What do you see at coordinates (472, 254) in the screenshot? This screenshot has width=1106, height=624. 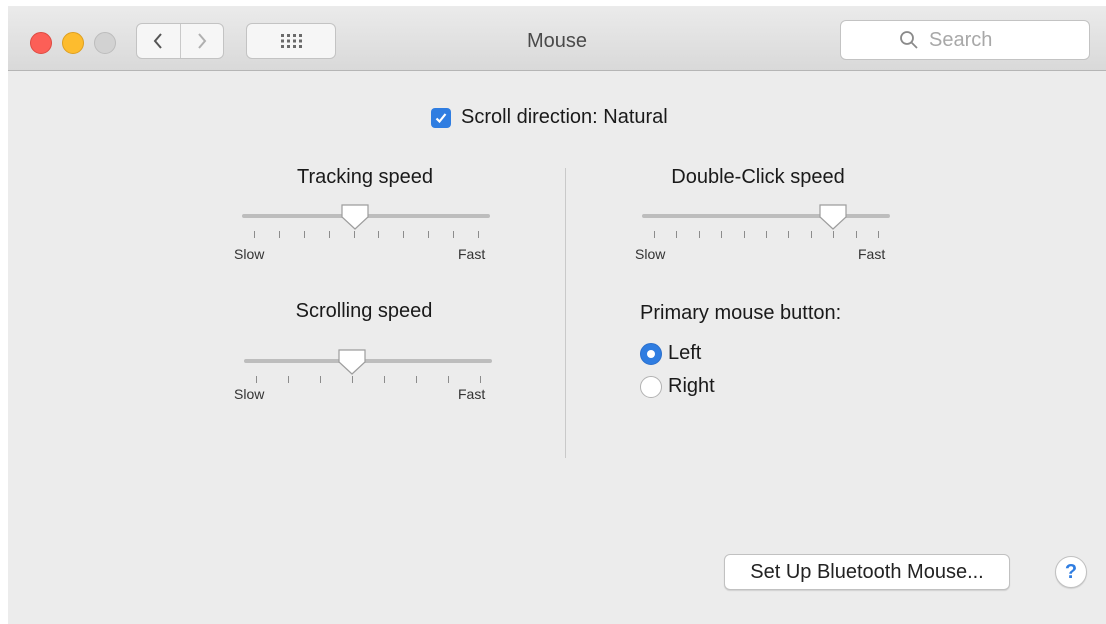 I see `tracking-speed-max-label: Fast` at bounding box center [472, 254].